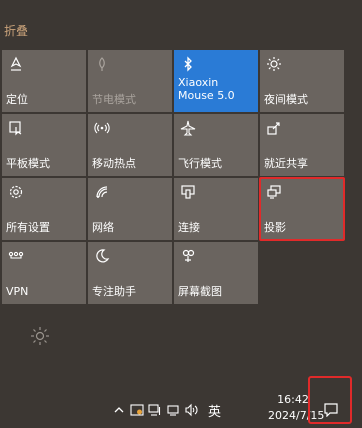 Image resolution: width=362 pixels, height=428 pixels. What do you see at coordinates (206, 89) in the screenshot?
I see `tile-label: Xiaoxin Mouse 5.0` at bounding box center [206, 89].